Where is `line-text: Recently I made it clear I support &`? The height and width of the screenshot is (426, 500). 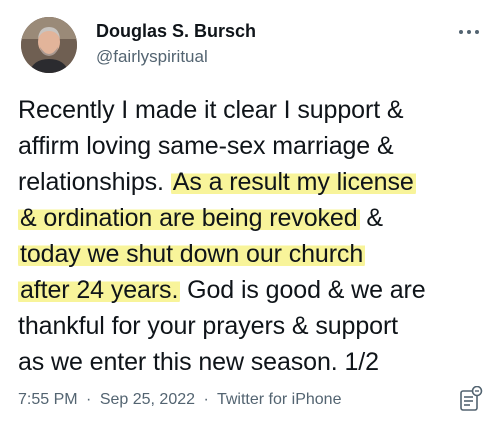 line-text: Recently I made it clear I support & is located at coordinates (211, 110).